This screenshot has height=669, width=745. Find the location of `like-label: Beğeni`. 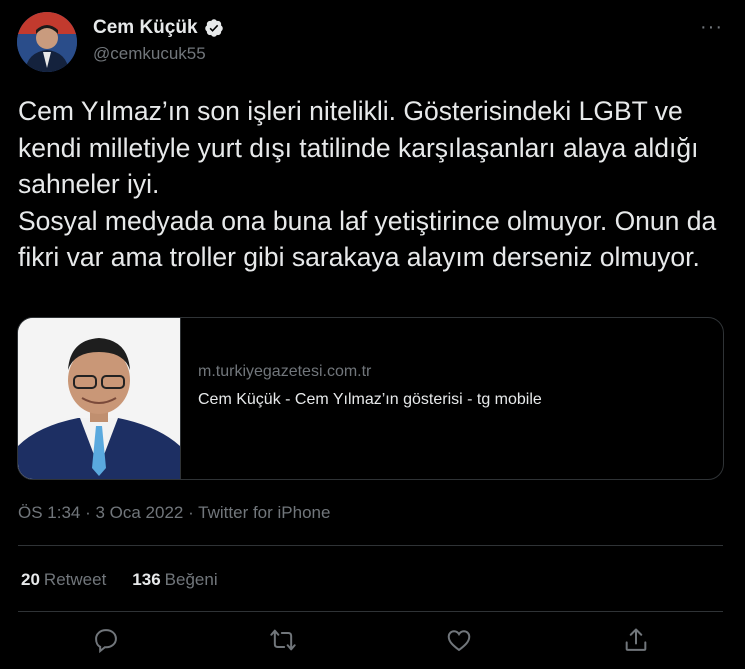

like-label: Beğeni is located at coordinates (191, 579).